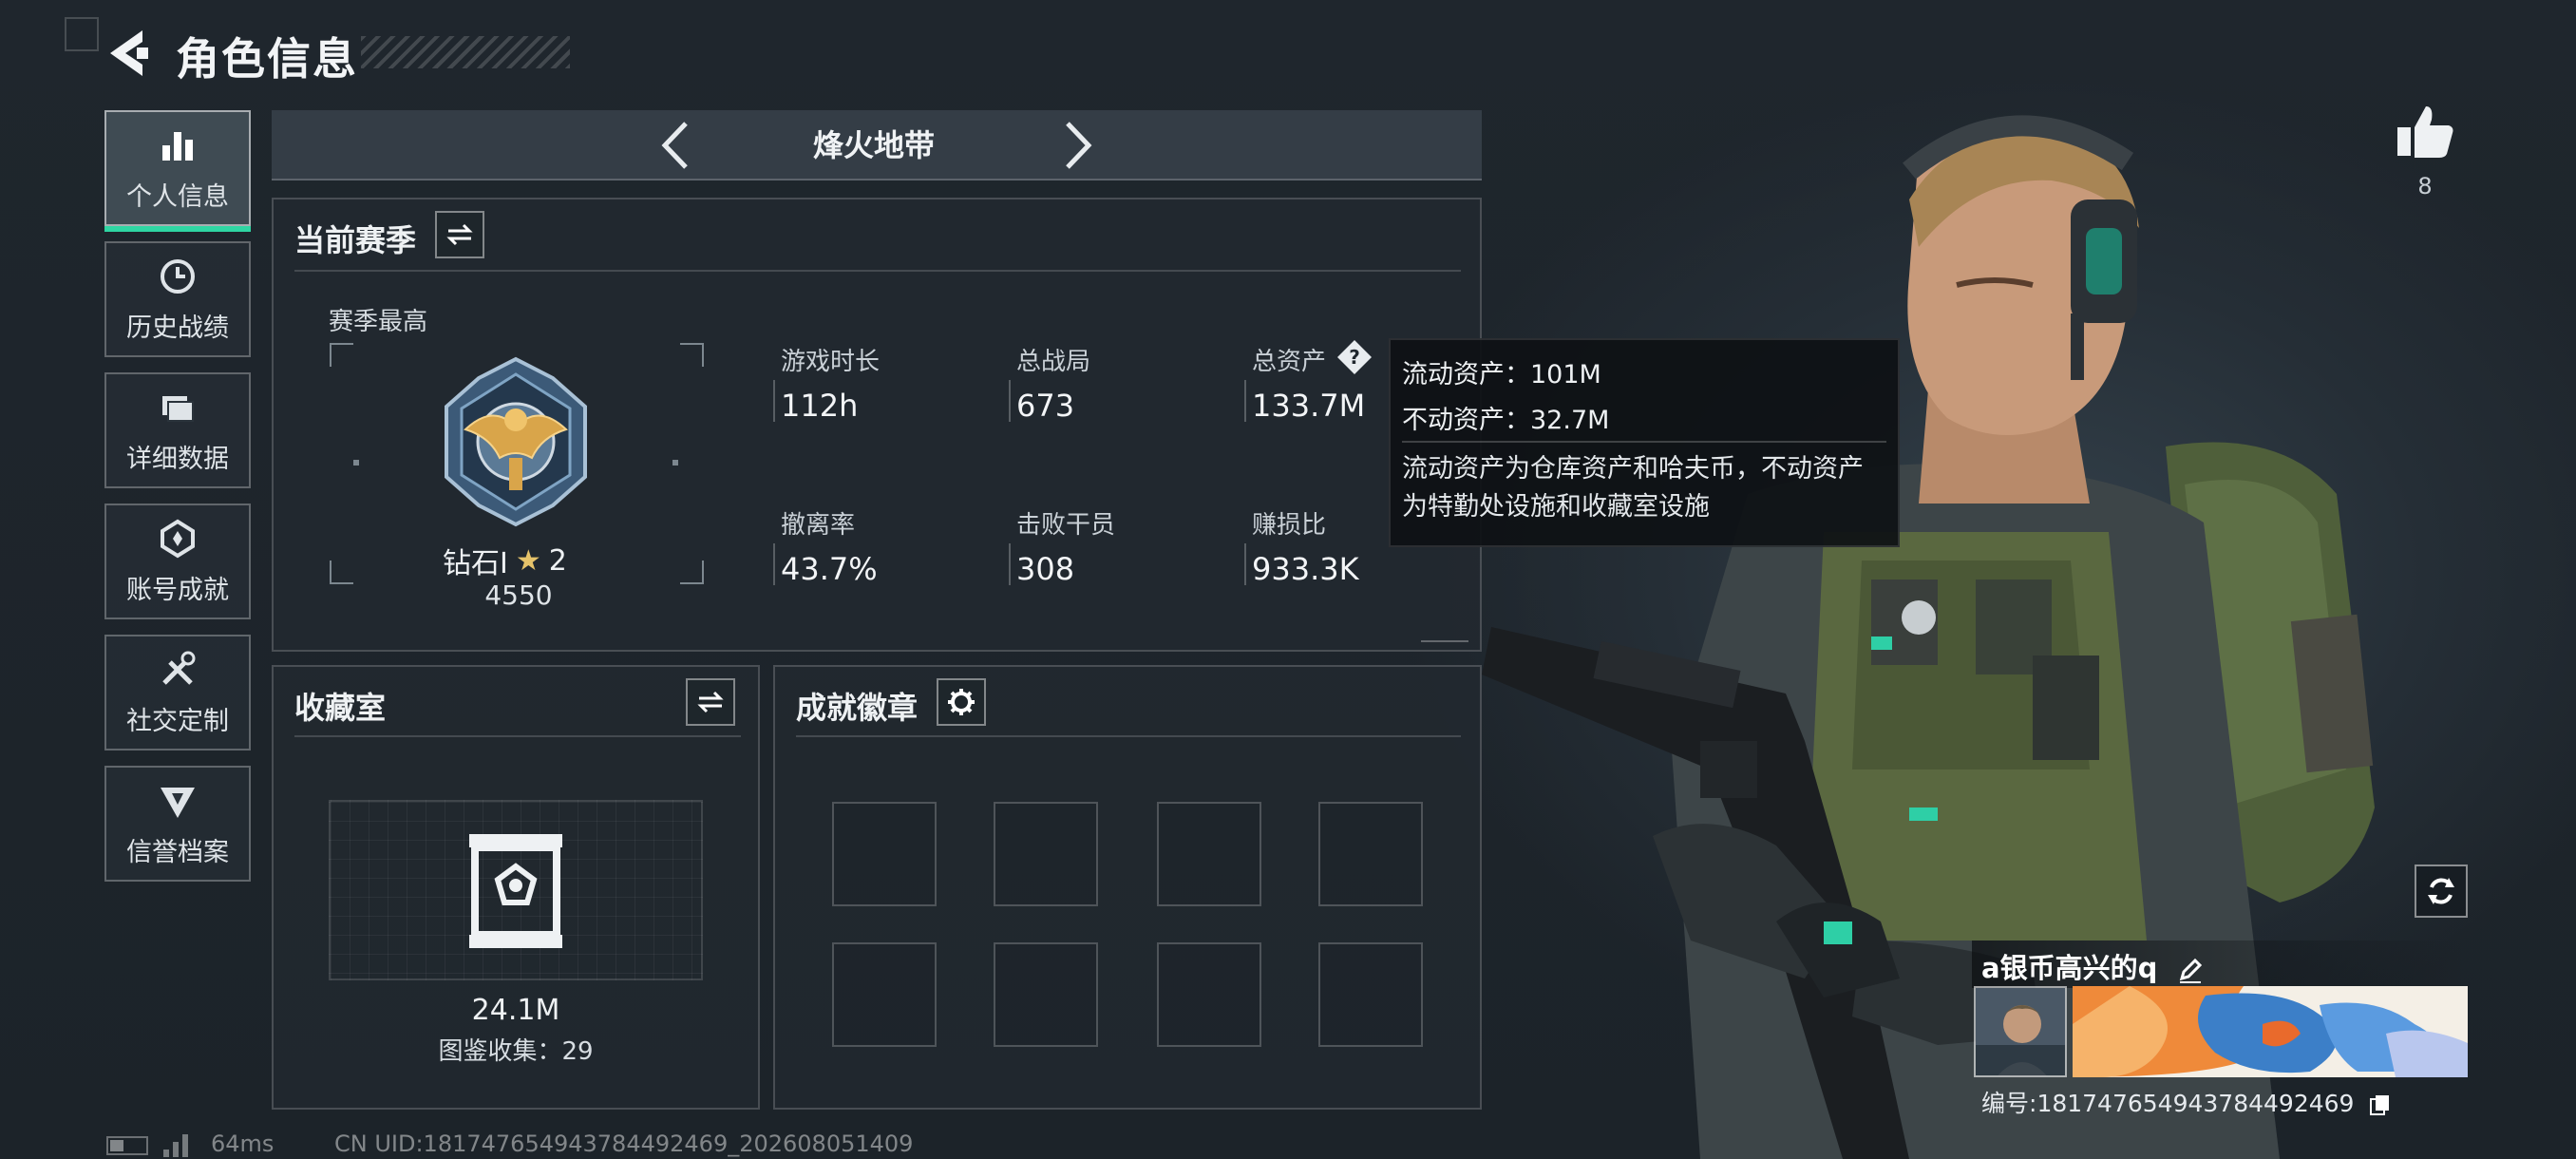 The image size is (2576, 1159). What do you see at coordinates (677, 145) in the screenshot?
I see `prev-mode-arrow-icon` at bounding box center [677, 145].